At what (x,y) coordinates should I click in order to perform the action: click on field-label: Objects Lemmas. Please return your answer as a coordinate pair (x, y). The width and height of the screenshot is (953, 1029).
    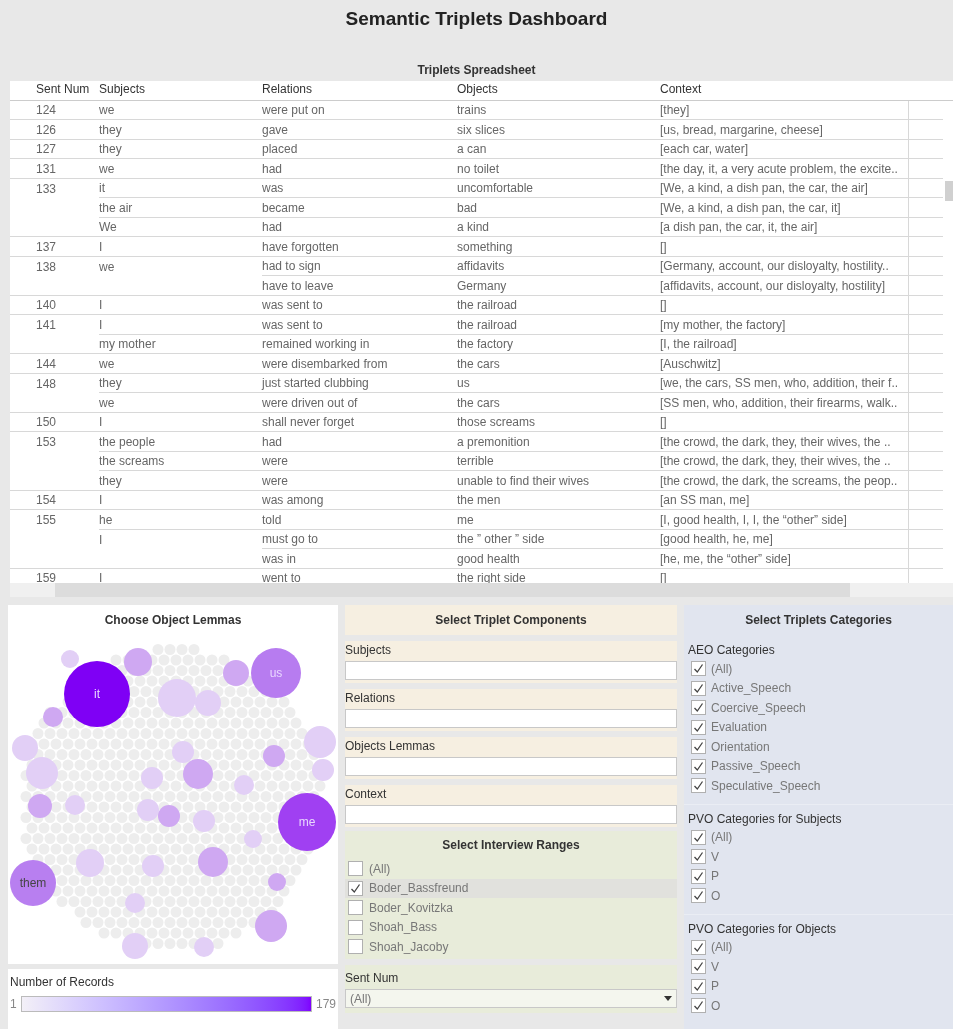
    Looking at the image, I should click on (391, 746).